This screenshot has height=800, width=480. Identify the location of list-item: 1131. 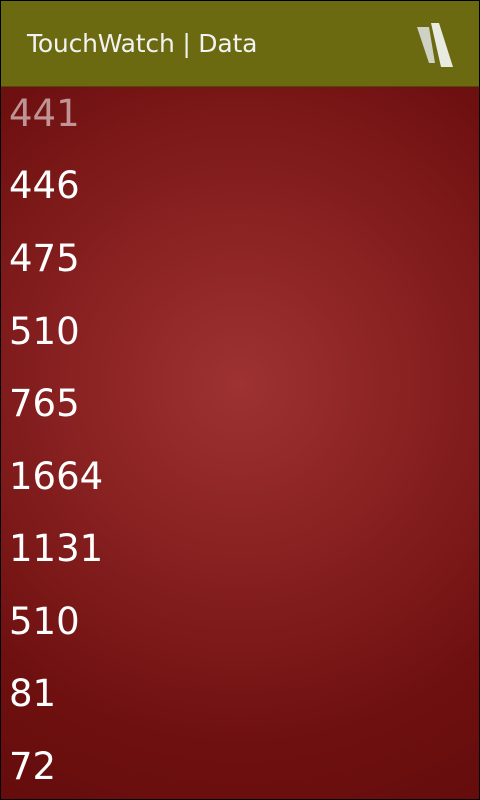
(56, 566).